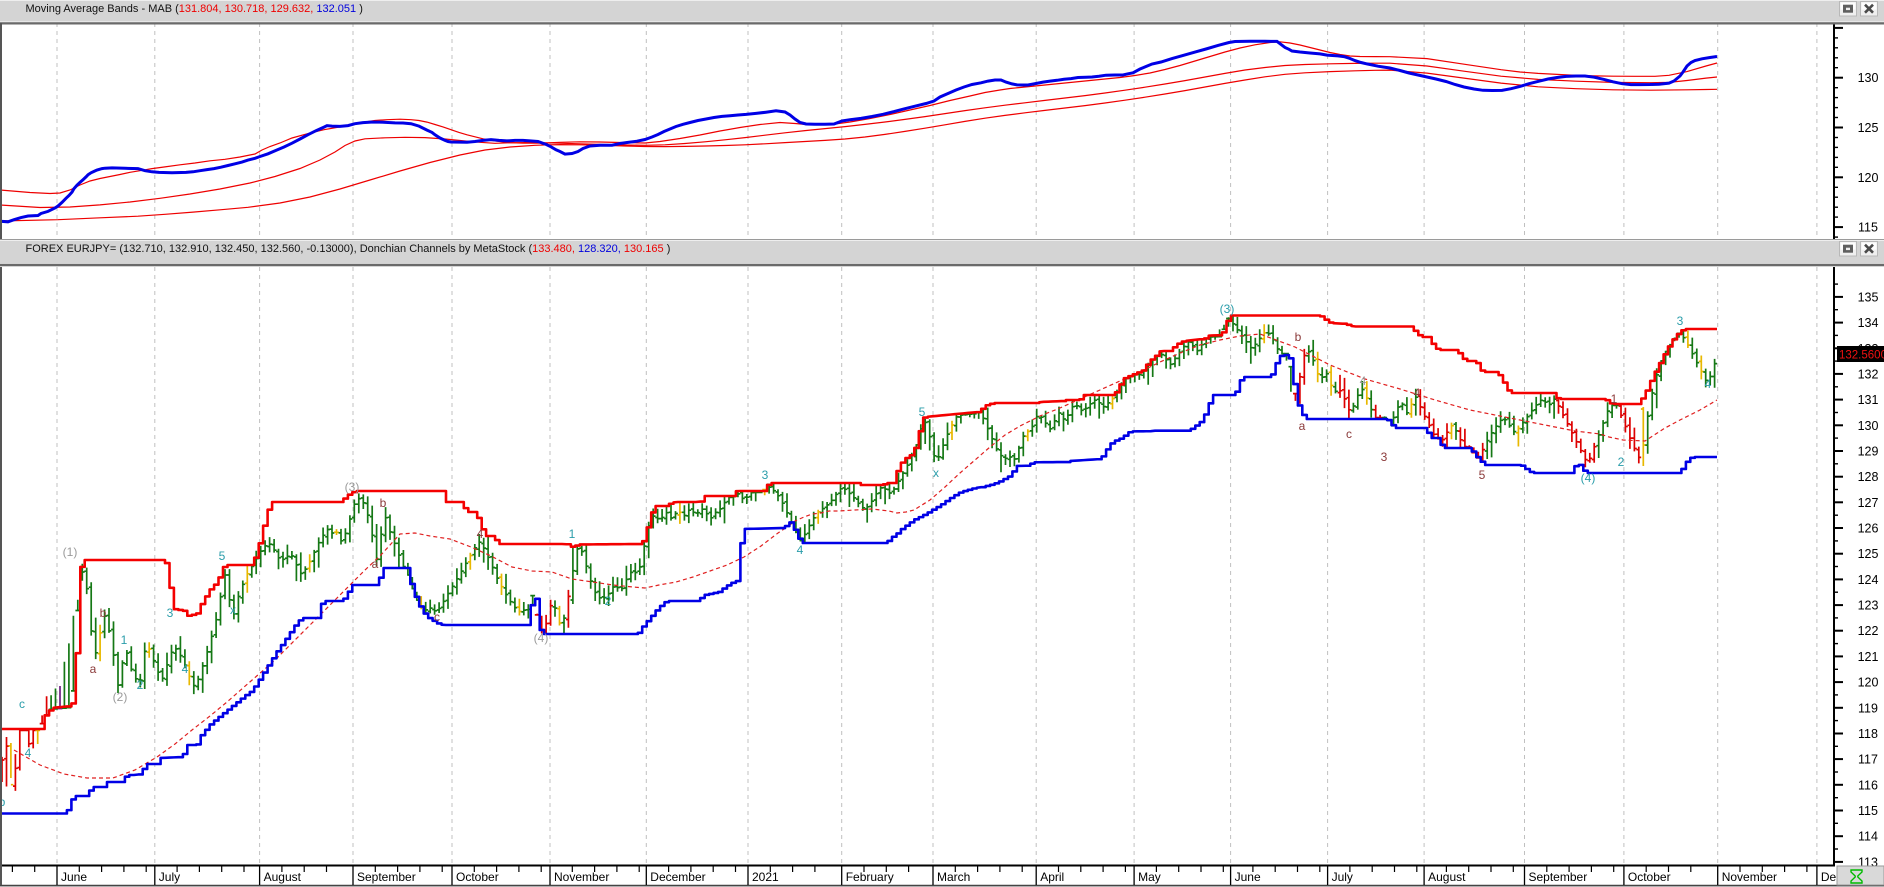  I want to click on svg-text: 132.5600, so click(1861, 356).